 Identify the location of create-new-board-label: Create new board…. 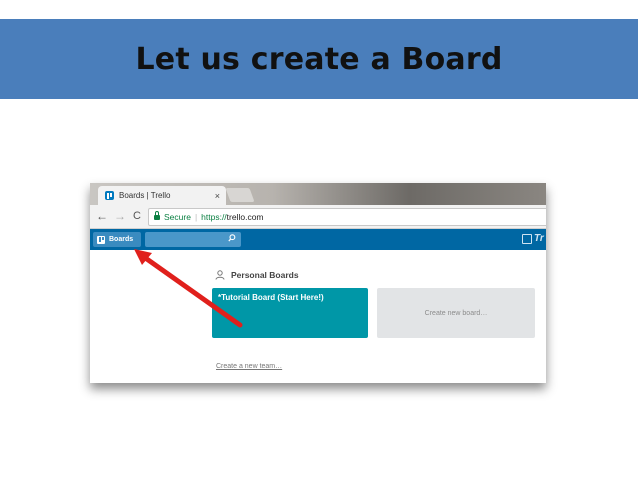
(456, 313).